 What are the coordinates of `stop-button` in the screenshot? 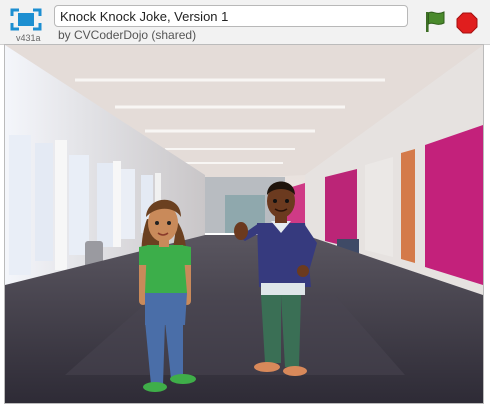 It's located at (467, 23).